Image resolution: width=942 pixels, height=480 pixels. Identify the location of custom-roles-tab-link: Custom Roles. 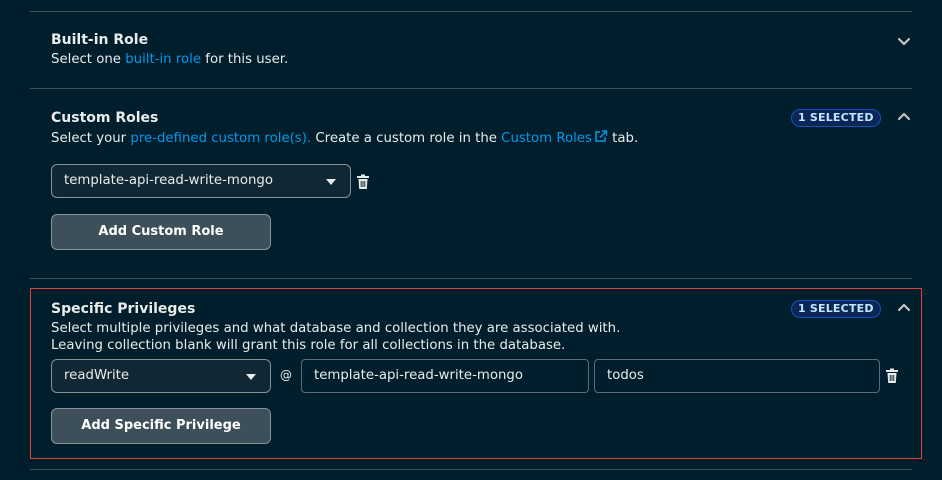
(554, 138).